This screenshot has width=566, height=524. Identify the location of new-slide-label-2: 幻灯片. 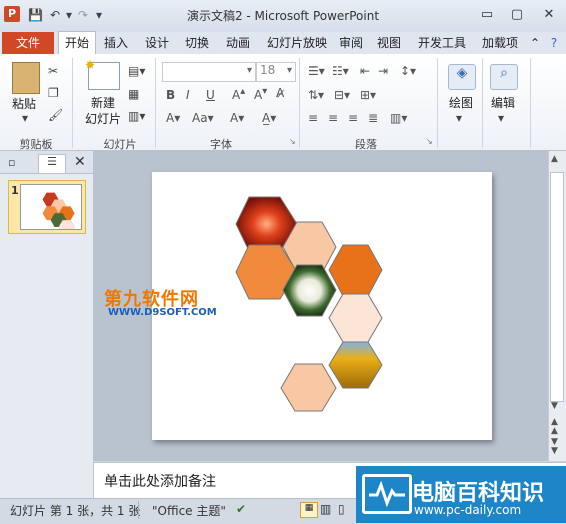
(103, 118).